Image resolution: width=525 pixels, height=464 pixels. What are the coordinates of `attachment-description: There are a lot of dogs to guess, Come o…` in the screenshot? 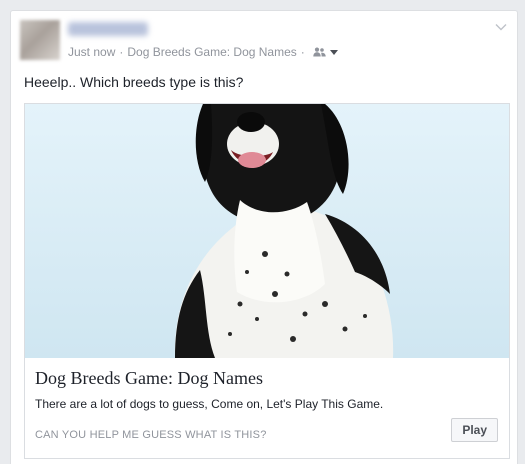 It's located at (209, 404).